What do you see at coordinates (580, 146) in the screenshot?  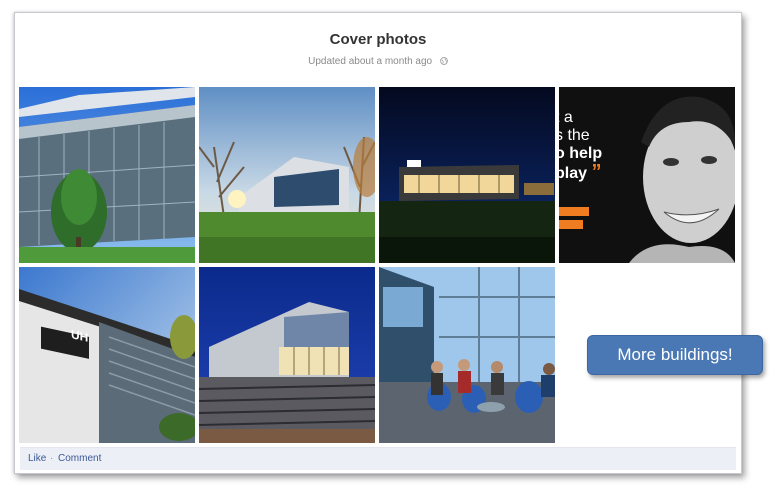 I see `banner-text-block: t a s the o help play ”` at bounding box center [580, 146].